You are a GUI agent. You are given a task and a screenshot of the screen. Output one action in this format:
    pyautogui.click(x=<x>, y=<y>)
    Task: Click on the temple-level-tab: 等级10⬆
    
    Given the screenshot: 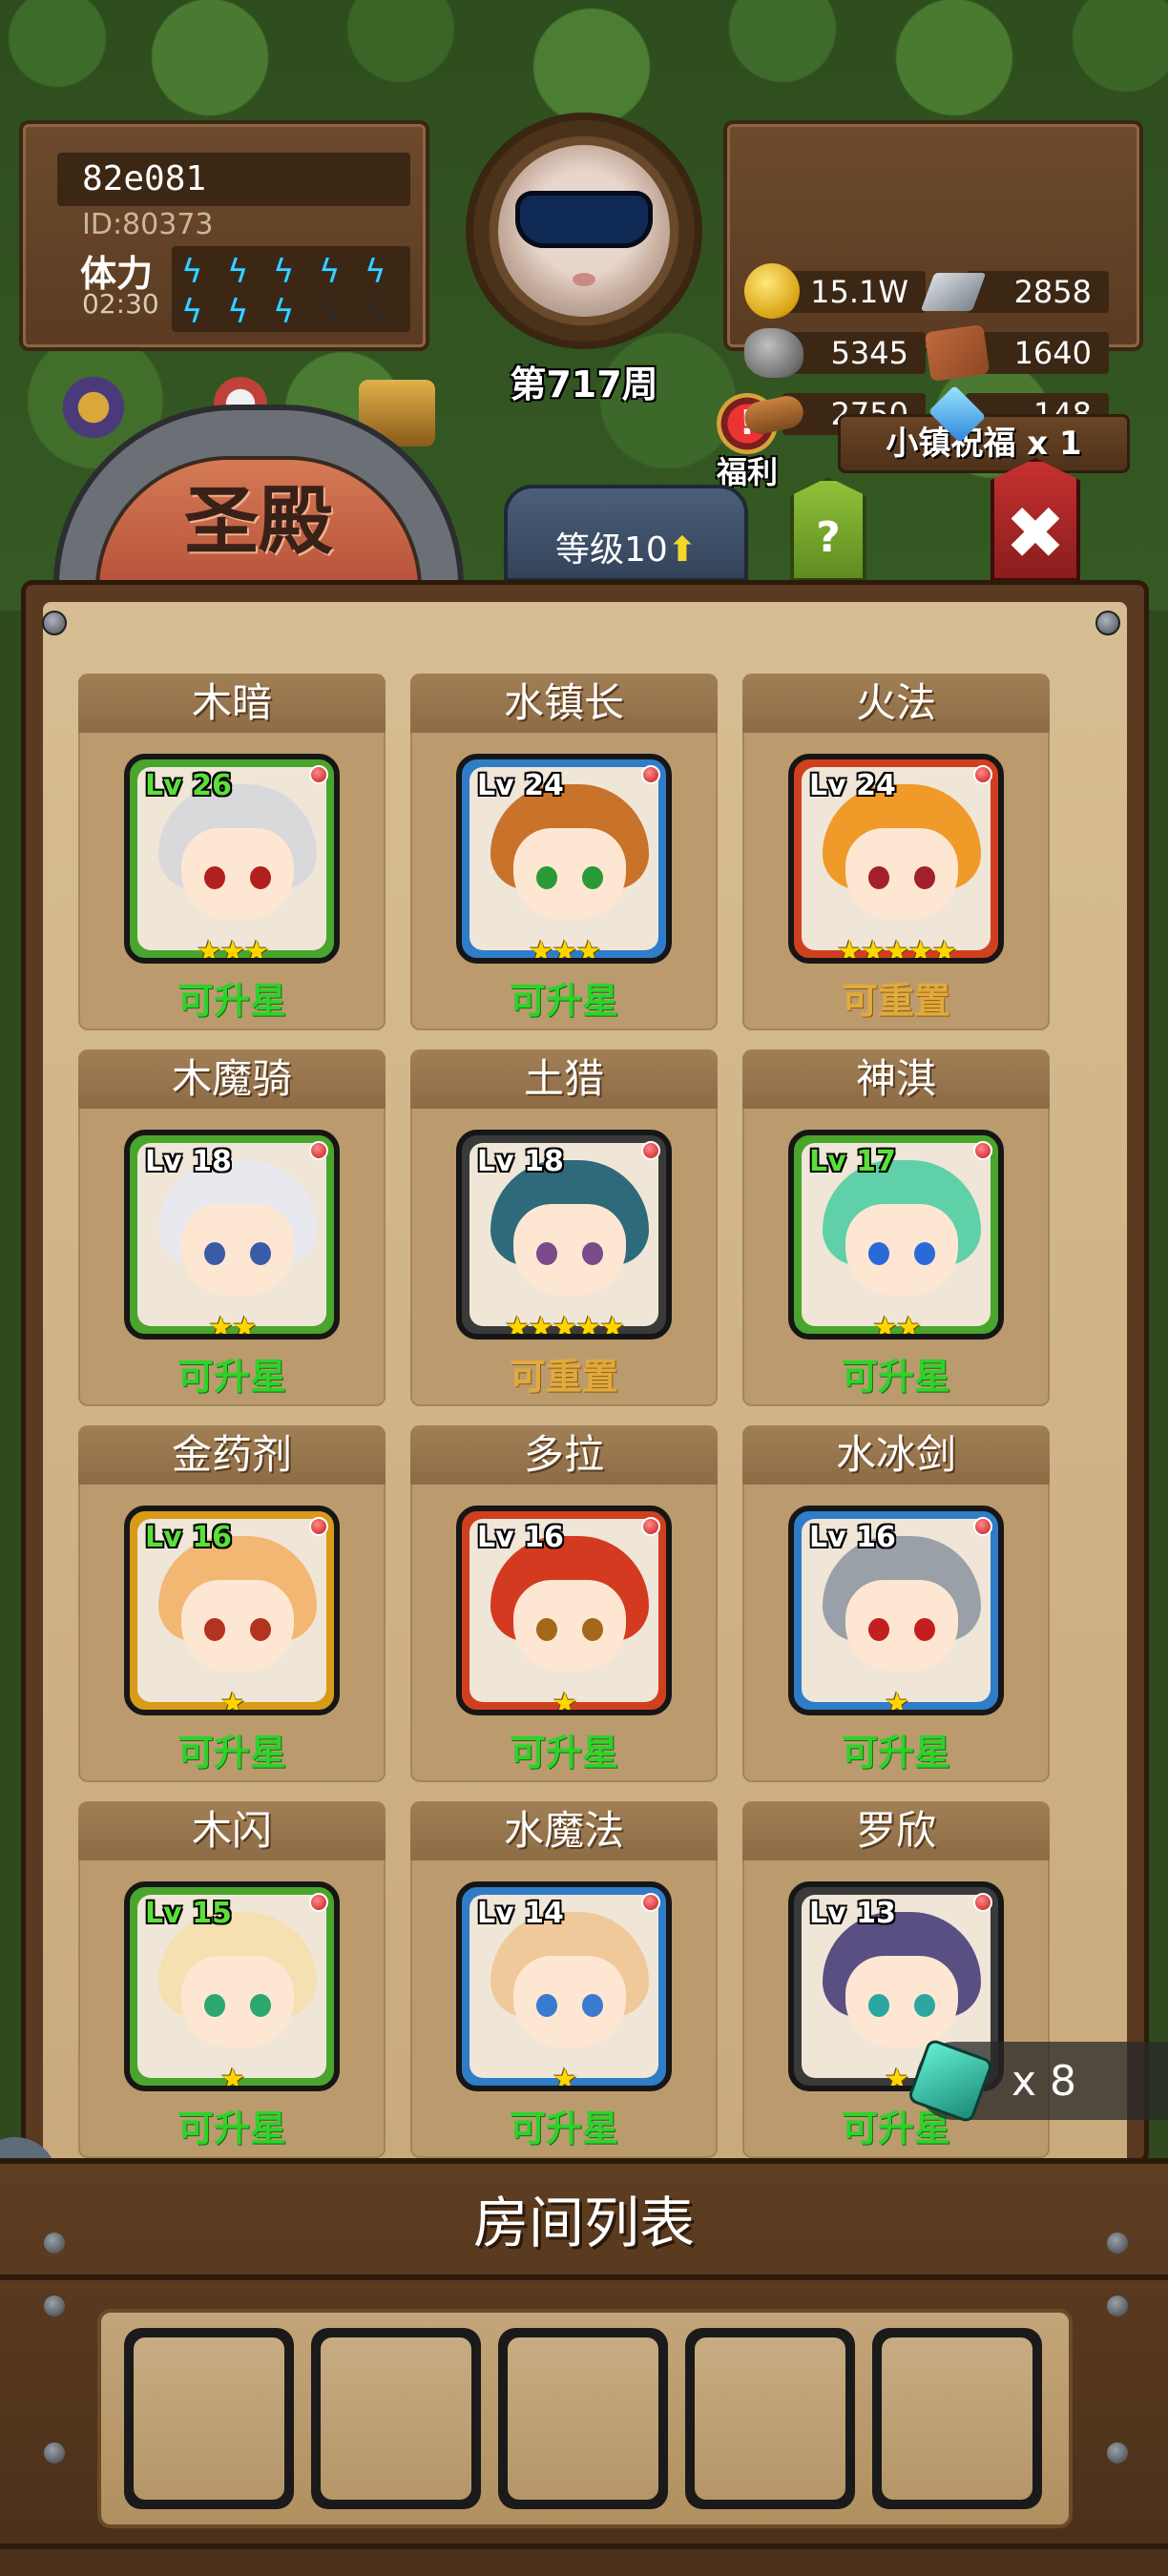 What is the action you would take?
    pyautogui.click(x=626, y=533)
    